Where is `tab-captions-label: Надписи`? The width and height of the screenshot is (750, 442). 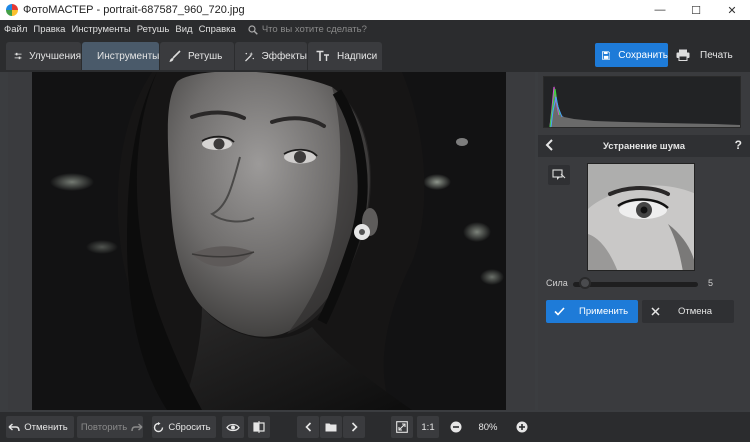 tab-captions-label: Надписи is located at coordinates (357, 56).